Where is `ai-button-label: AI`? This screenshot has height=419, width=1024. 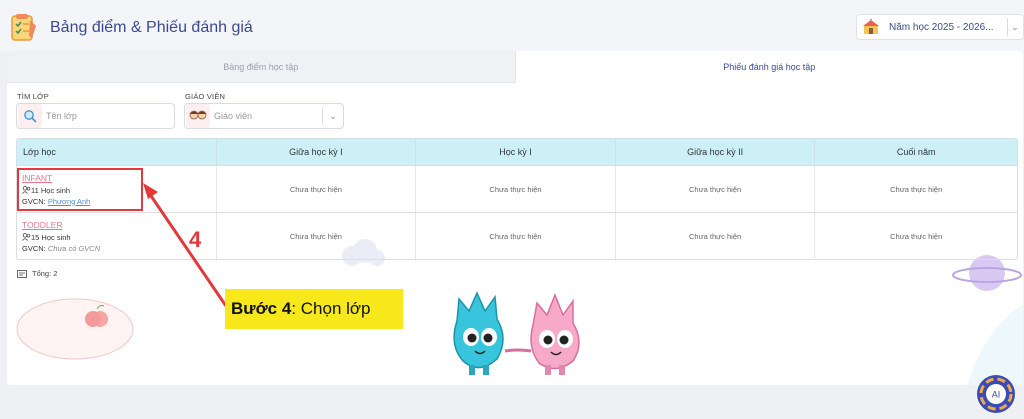 ai-button-label: AI is located at coordinates (996, 395).